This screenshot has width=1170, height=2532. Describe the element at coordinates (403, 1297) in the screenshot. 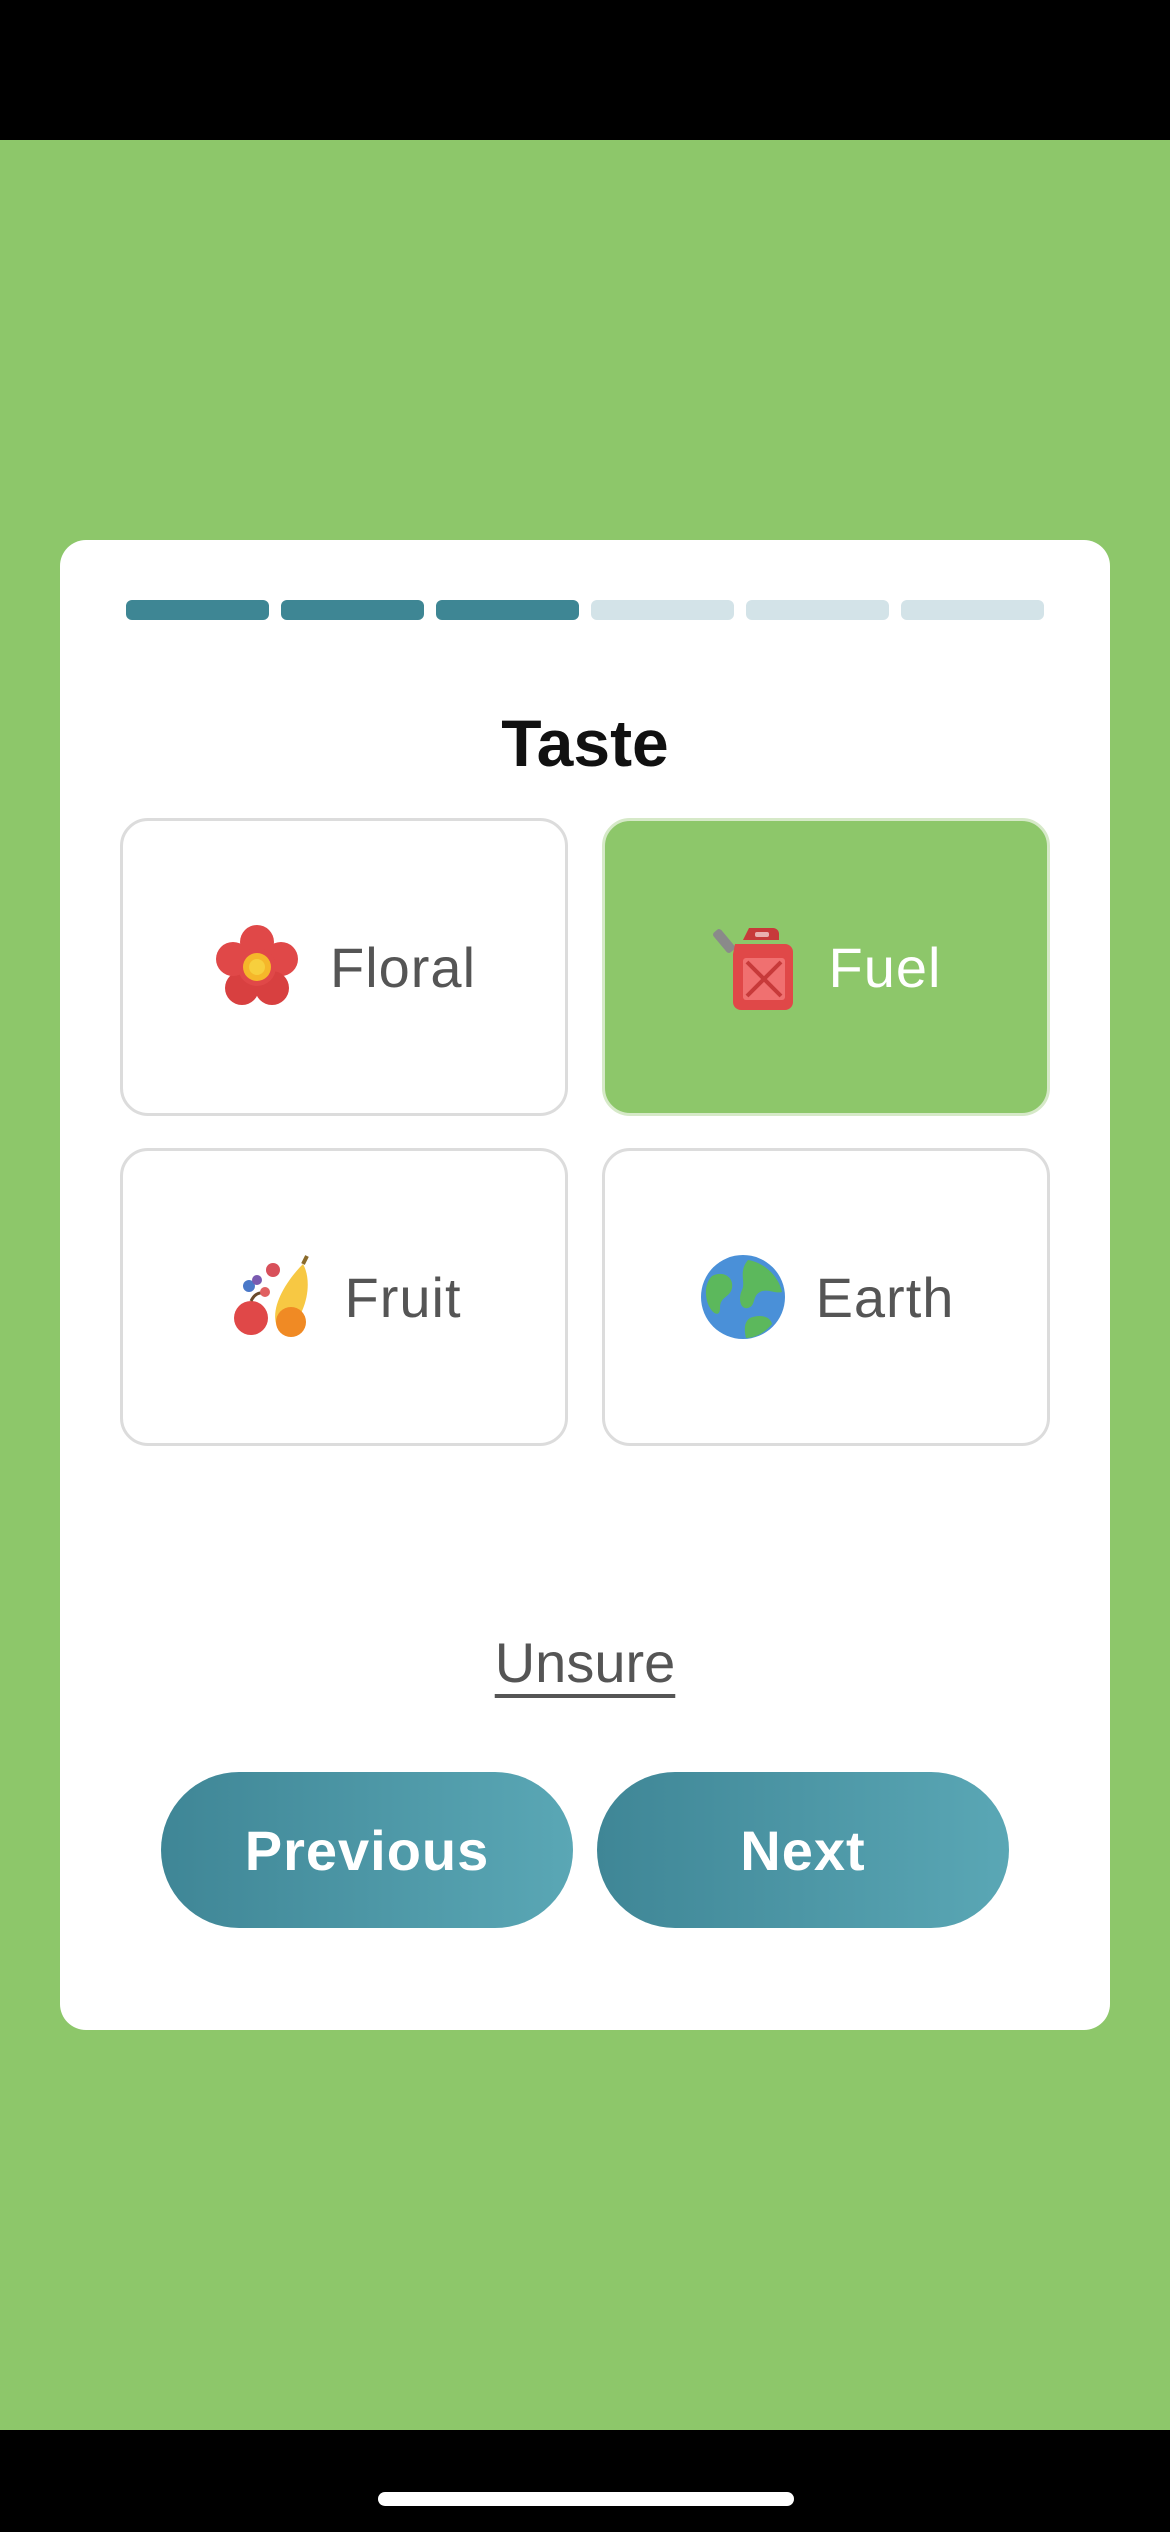

I see `option-label: Fruit` at that location.